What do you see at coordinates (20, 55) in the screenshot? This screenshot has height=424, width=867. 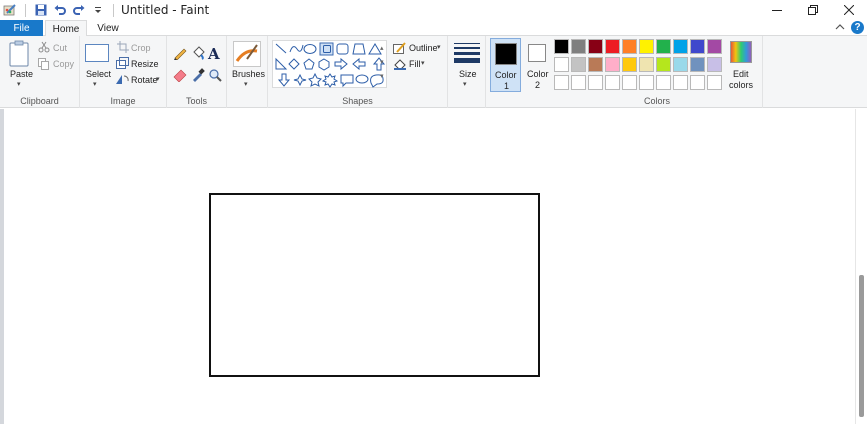 I see `paste-icon` at bounding box center [20, 55].